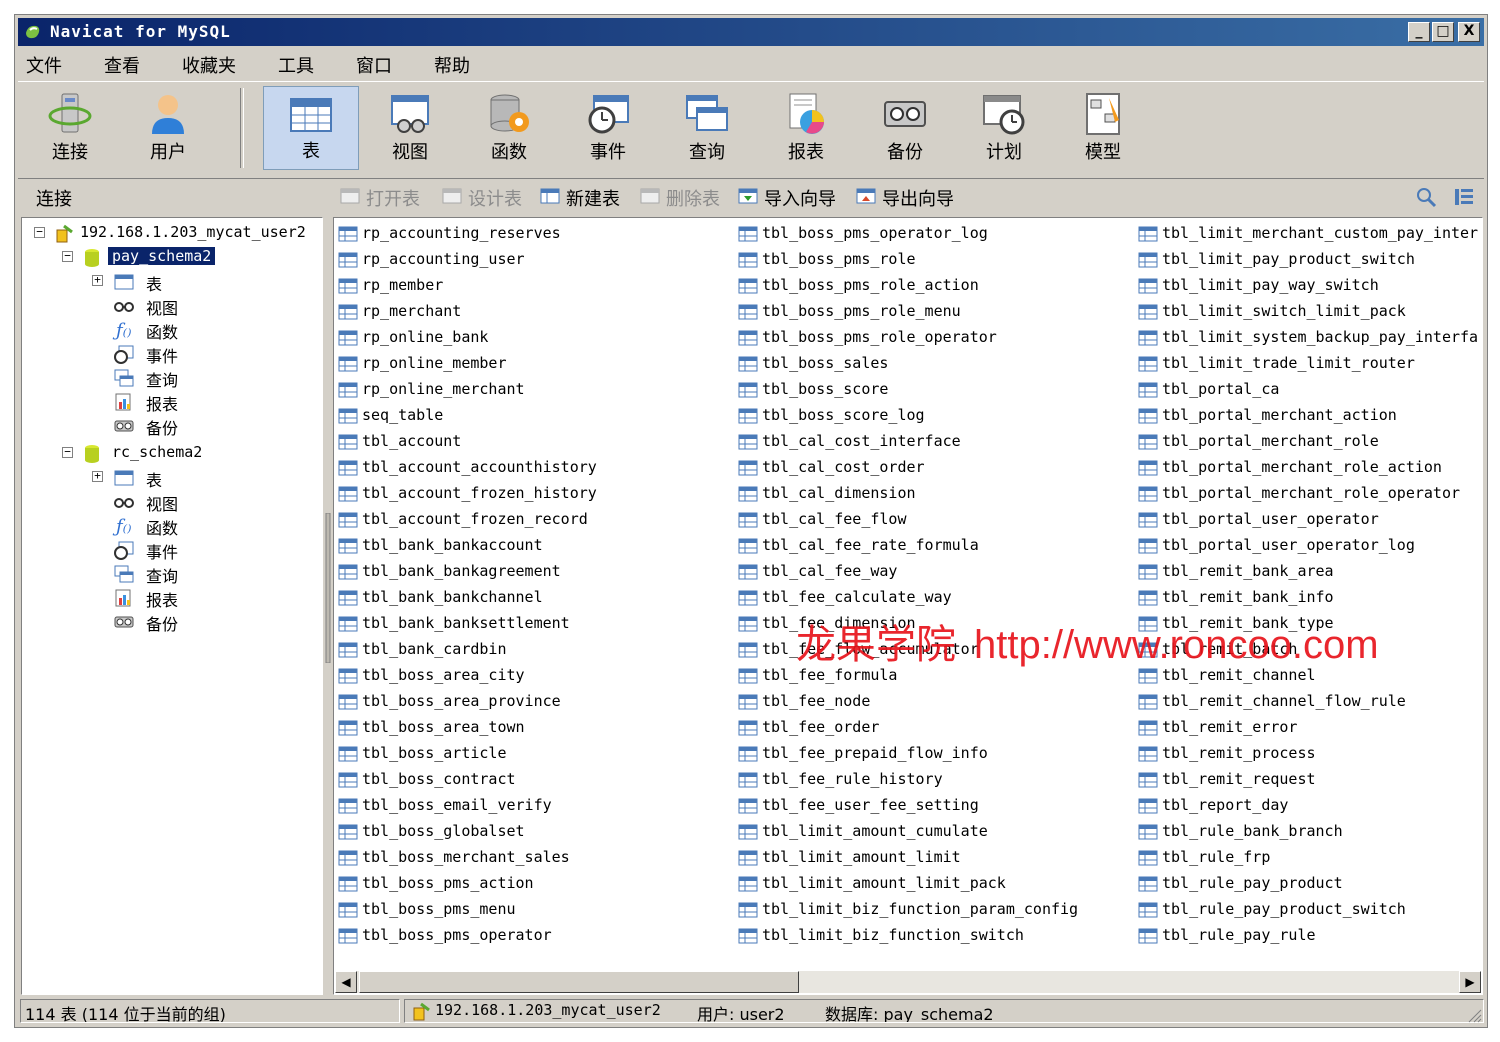 The width and height of the screenshot is (1500, 1042). Describe the element at coordinates (908, 982) in the screenshot. I see `horizontal-scrollbar: ◀ ▶` at that location.